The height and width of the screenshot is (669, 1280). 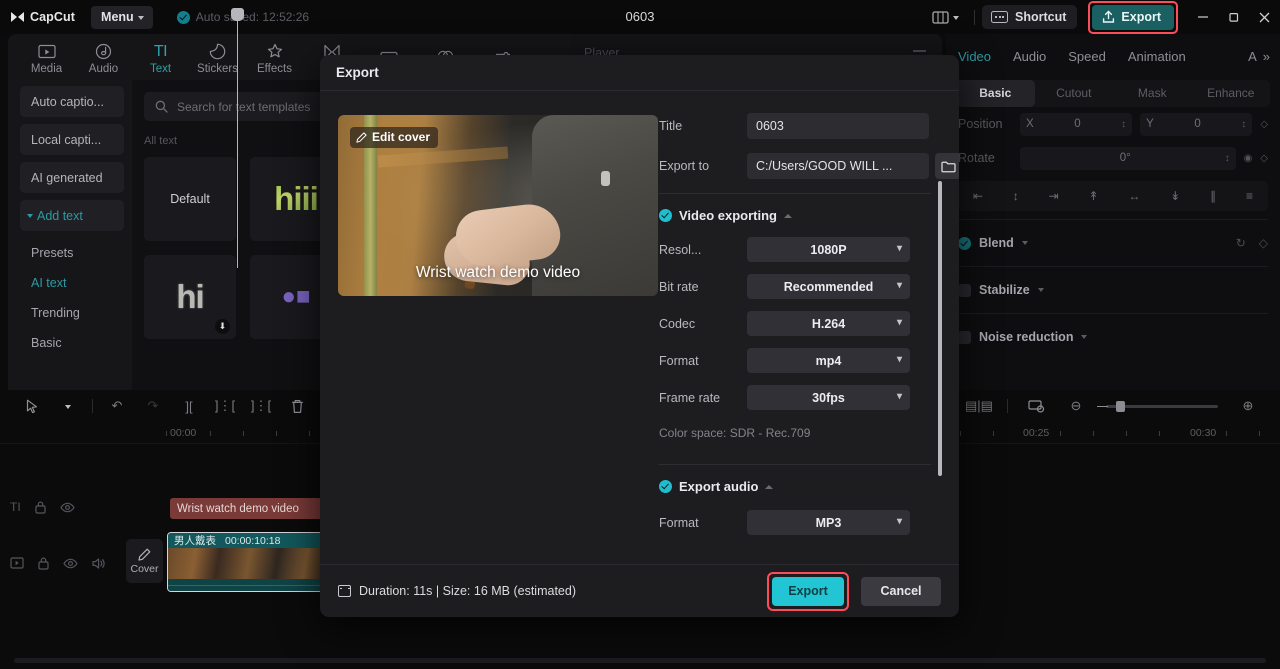 What do you see at coordinates (979, 406) in the screenshot?
I see `mirror-icon: ▤|▤` at bounding box center [979, 406].